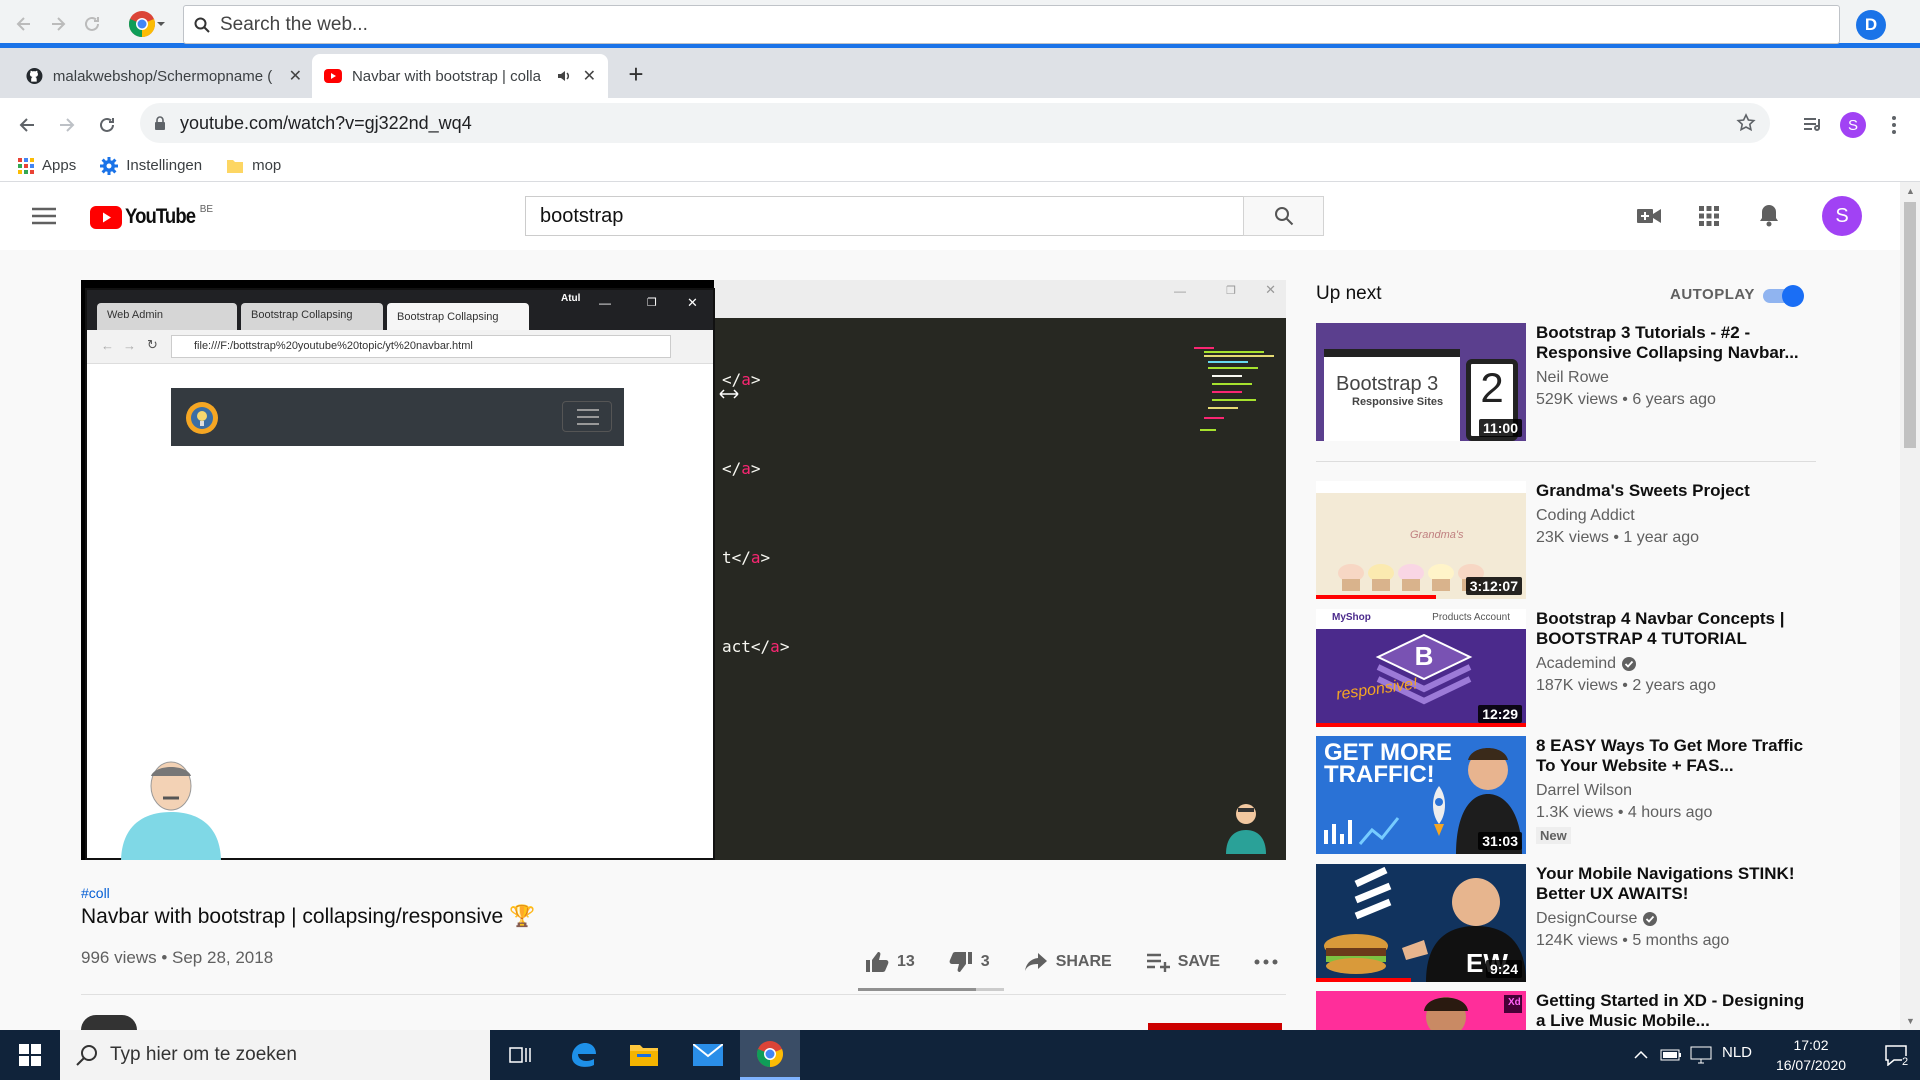 The width and height of the screenshot is (1920, 1080). Describe the element at coordinates (770, 1055) in the screenshot. I see `chrome-taskbar-icon` at that location.